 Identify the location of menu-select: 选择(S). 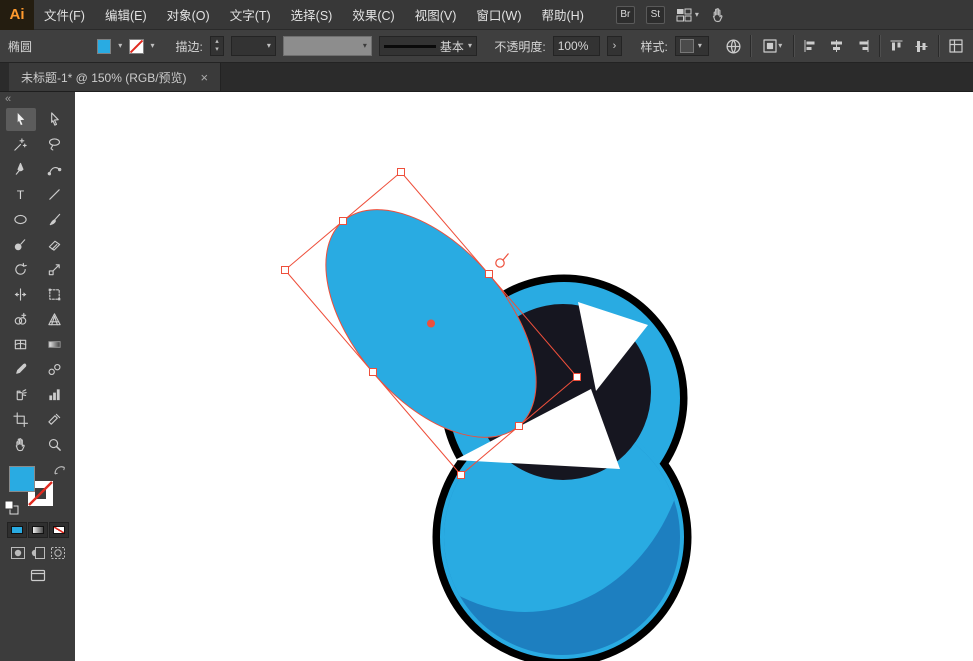
(312, 14).